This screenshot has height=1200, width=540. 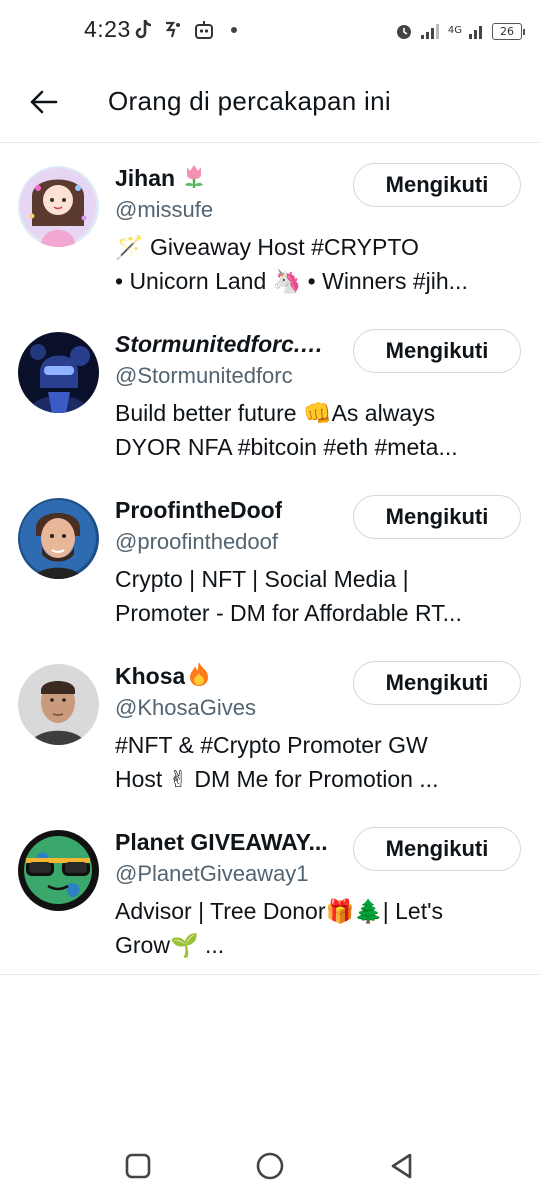 I want to click on bio-line: Crypto | NFT | Social Media |, so click(x=262, y=579).